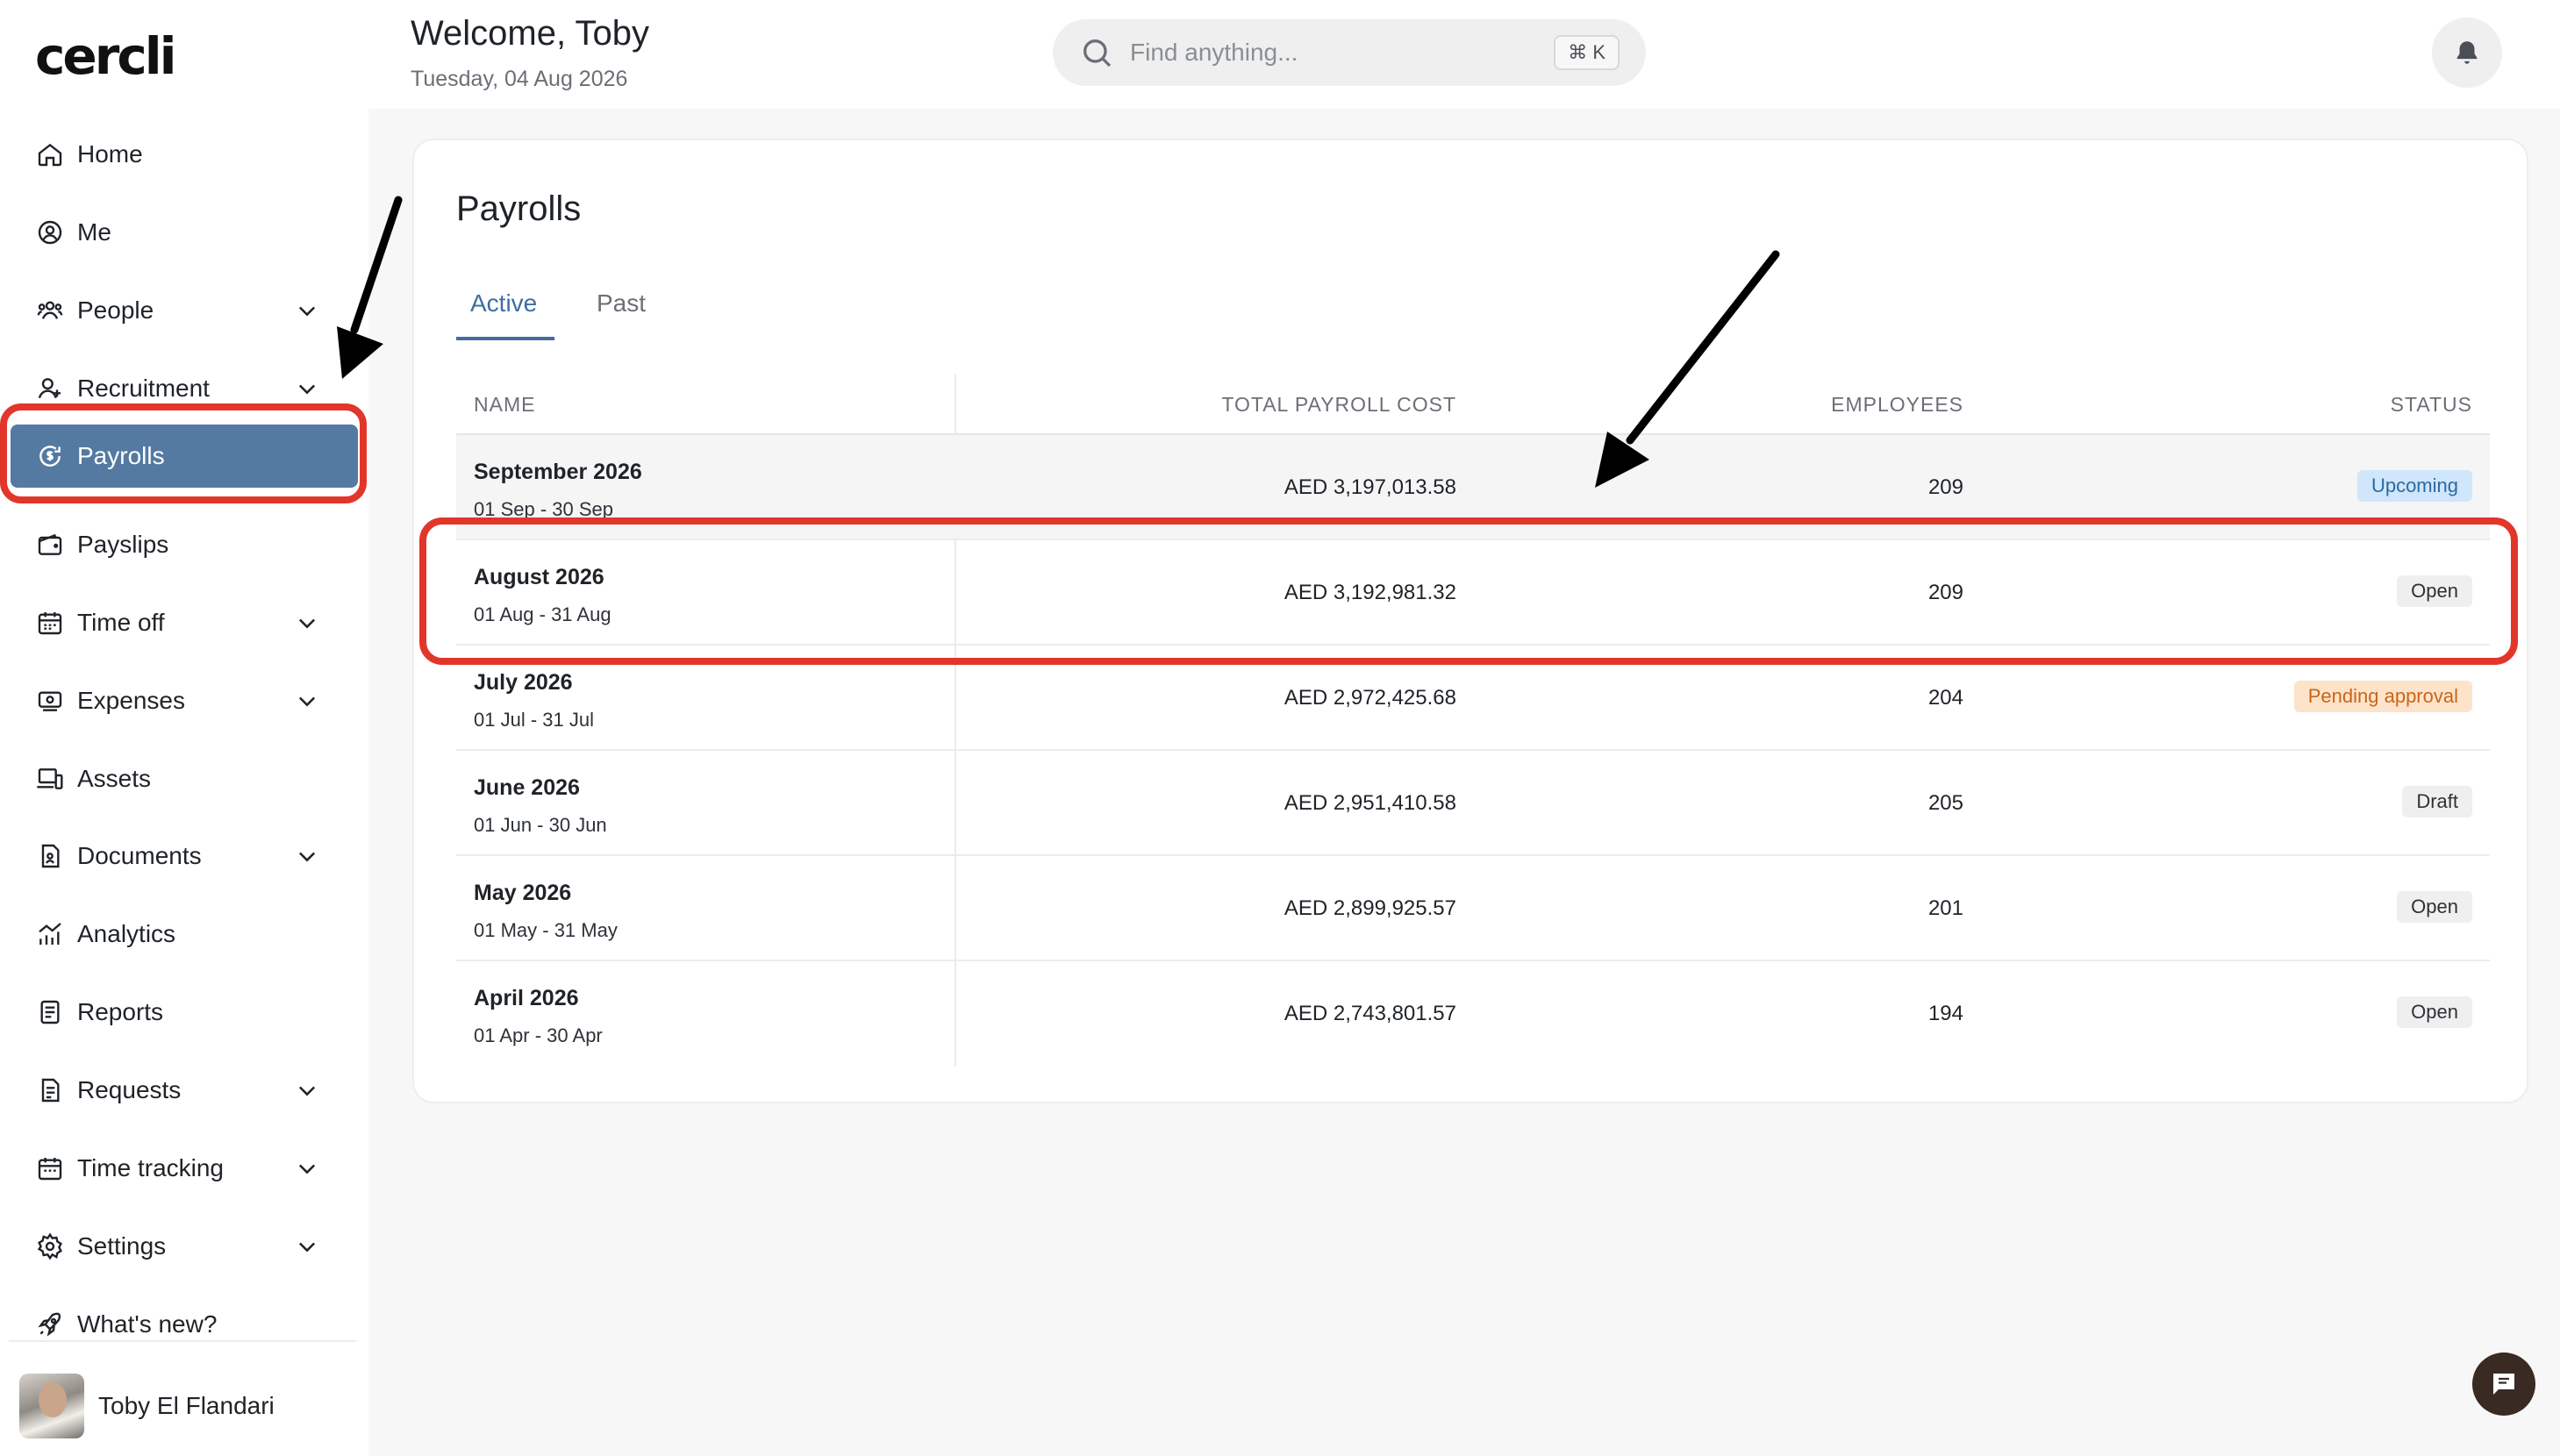 The width and height of the screenshot is (2560, 1456). Describe the element at coordinates (184, 622) in the screenshot. I see `sidebar-item-time-off: Time off` at that location.